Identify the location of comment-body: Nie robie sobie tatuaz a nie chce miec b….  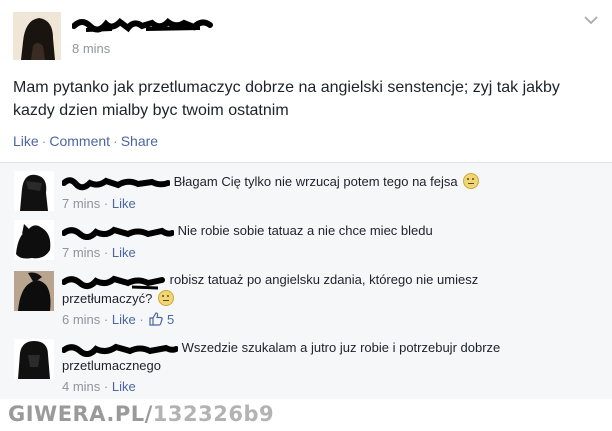
(322, 241).